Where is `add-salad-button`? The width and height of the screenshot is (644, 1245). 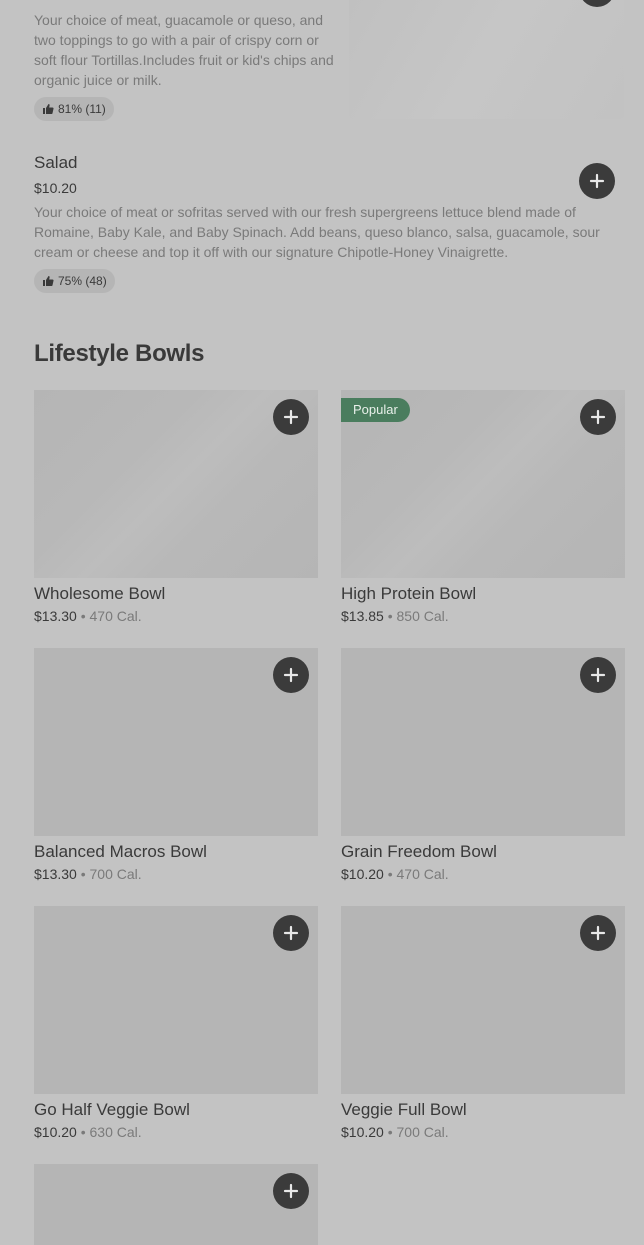
add-salad-button is located at coordinates (597, 181).